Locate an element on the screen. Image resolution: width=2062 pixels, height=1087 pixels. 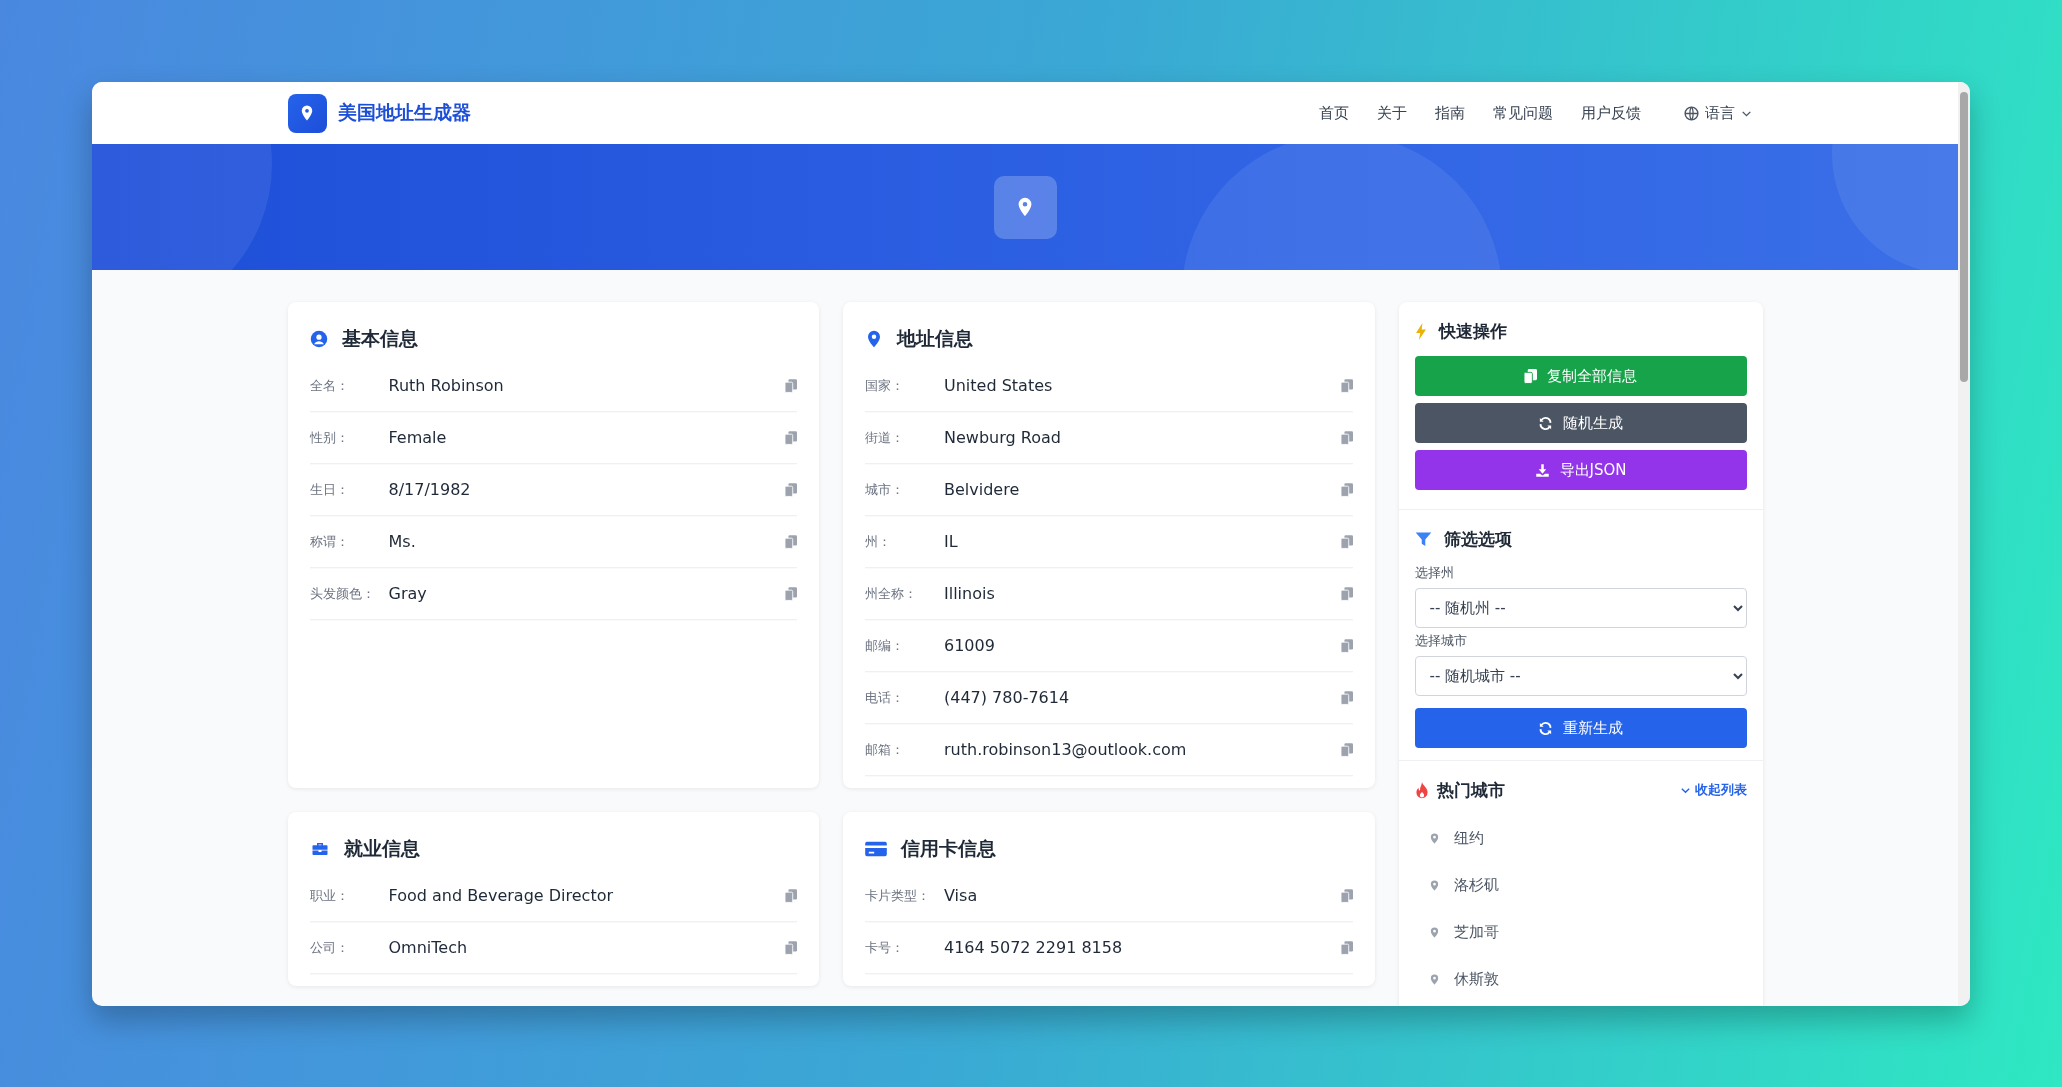
field-label: 州全称： is located at coordinates (891, 593).